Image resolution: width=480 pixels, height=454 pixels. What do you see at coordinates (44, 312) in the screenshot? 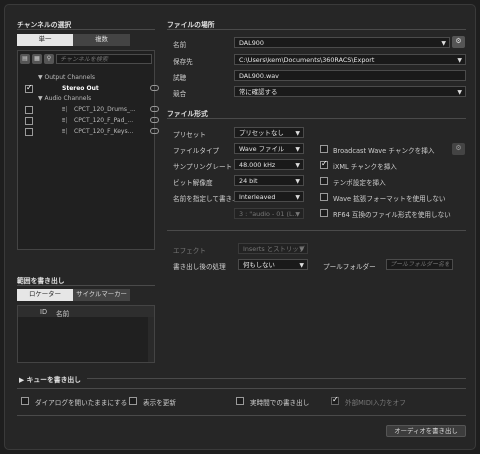
I see `col-id: ID` at bounding box center [44, 312].